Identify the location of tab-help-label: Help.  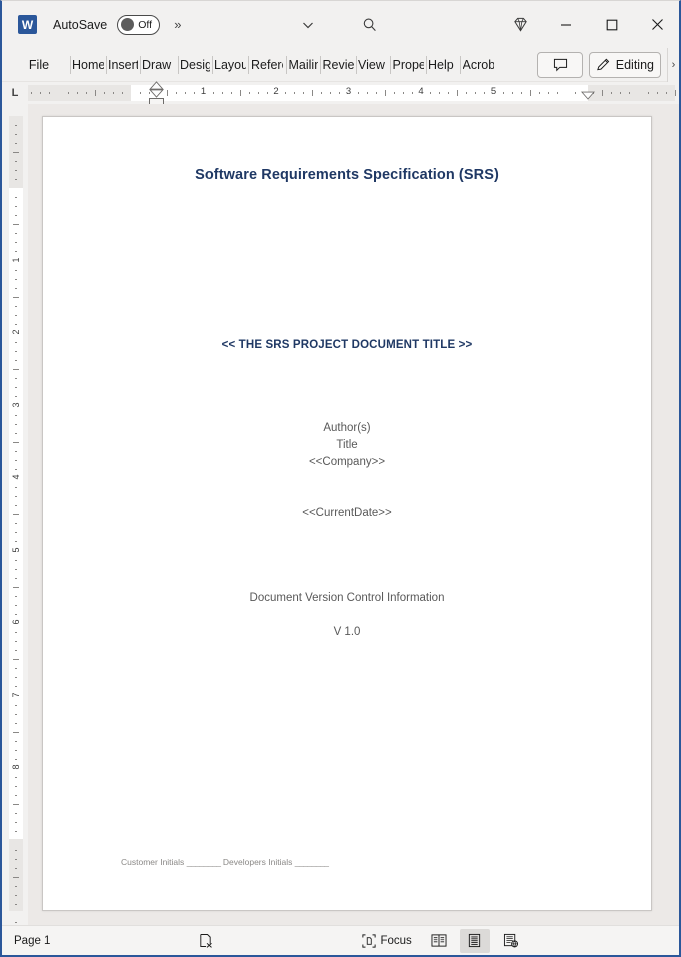
(441, 65).